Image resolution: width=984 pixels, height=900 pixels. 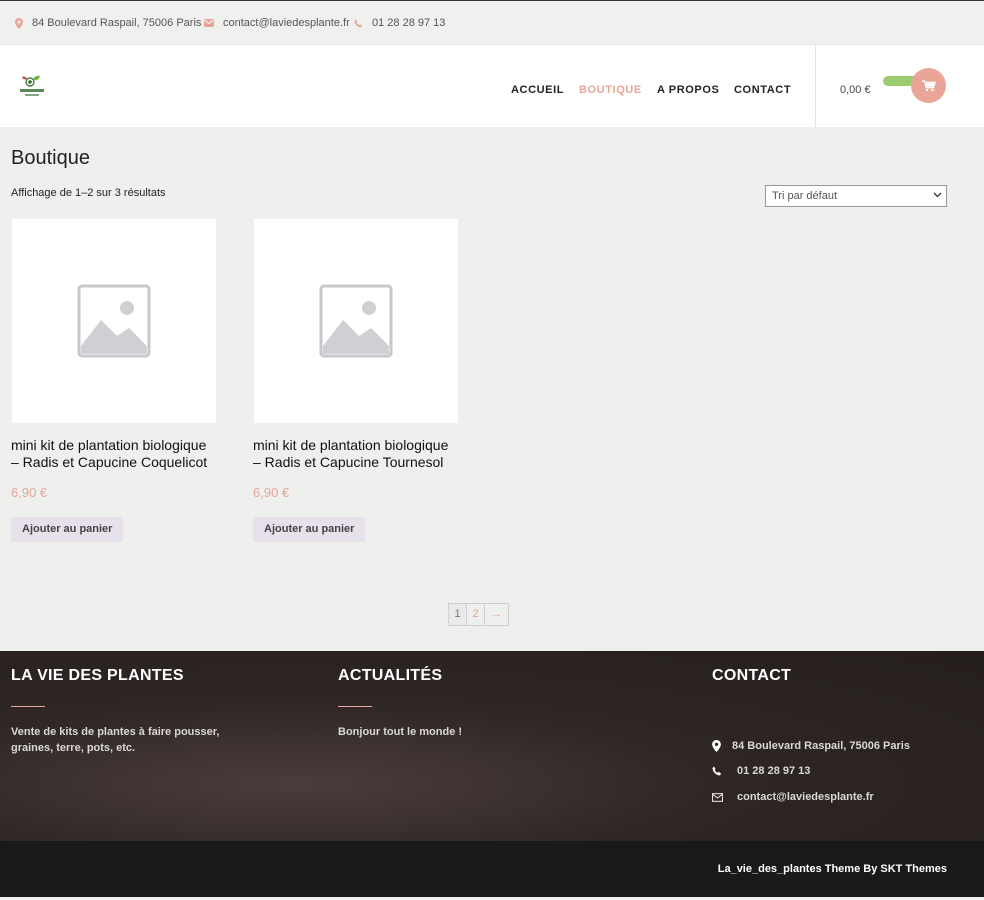 What do you see at coordinates (50, 158) in the screenshot?
I see `page-title: Boutique` at bounding box center [50, 158].